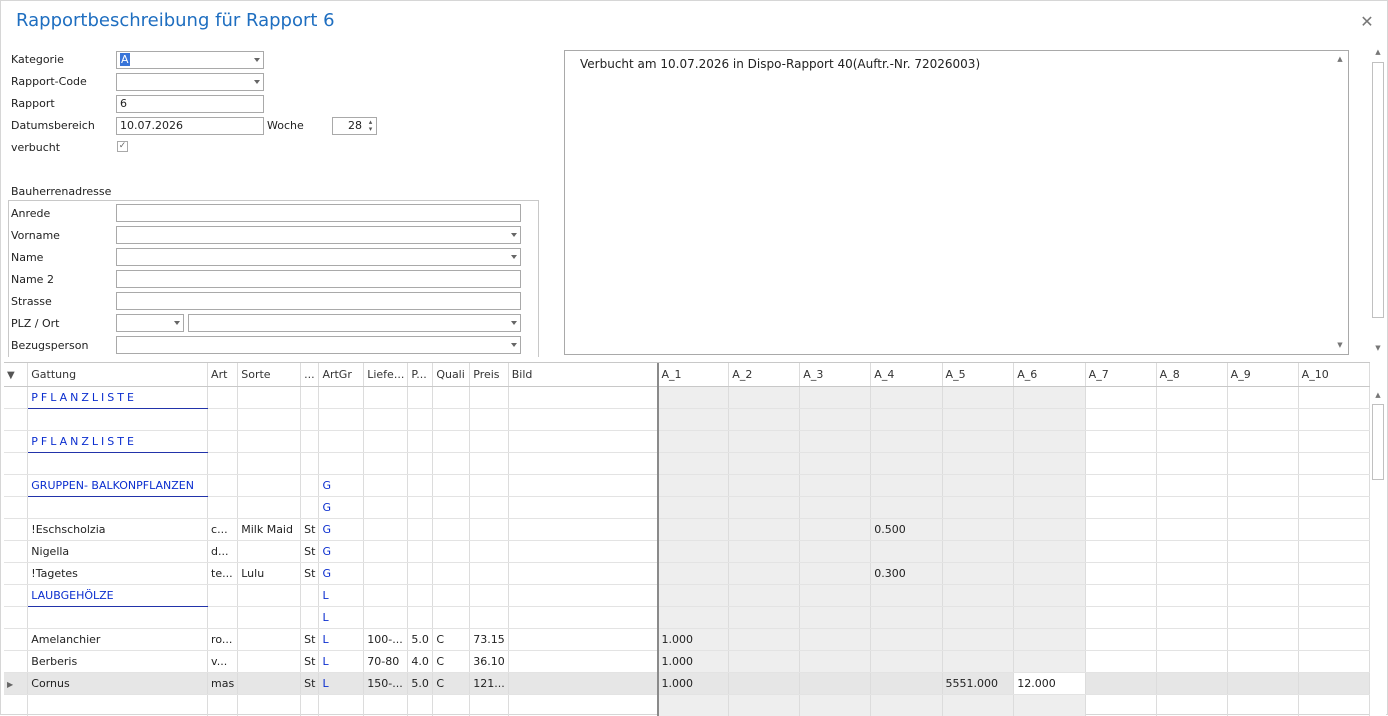 The image size is (1388, 716). What do you see at coordinates (764, 375) in the screenshot?
I see `column-header: A_2` at bounding box center [764, 375].